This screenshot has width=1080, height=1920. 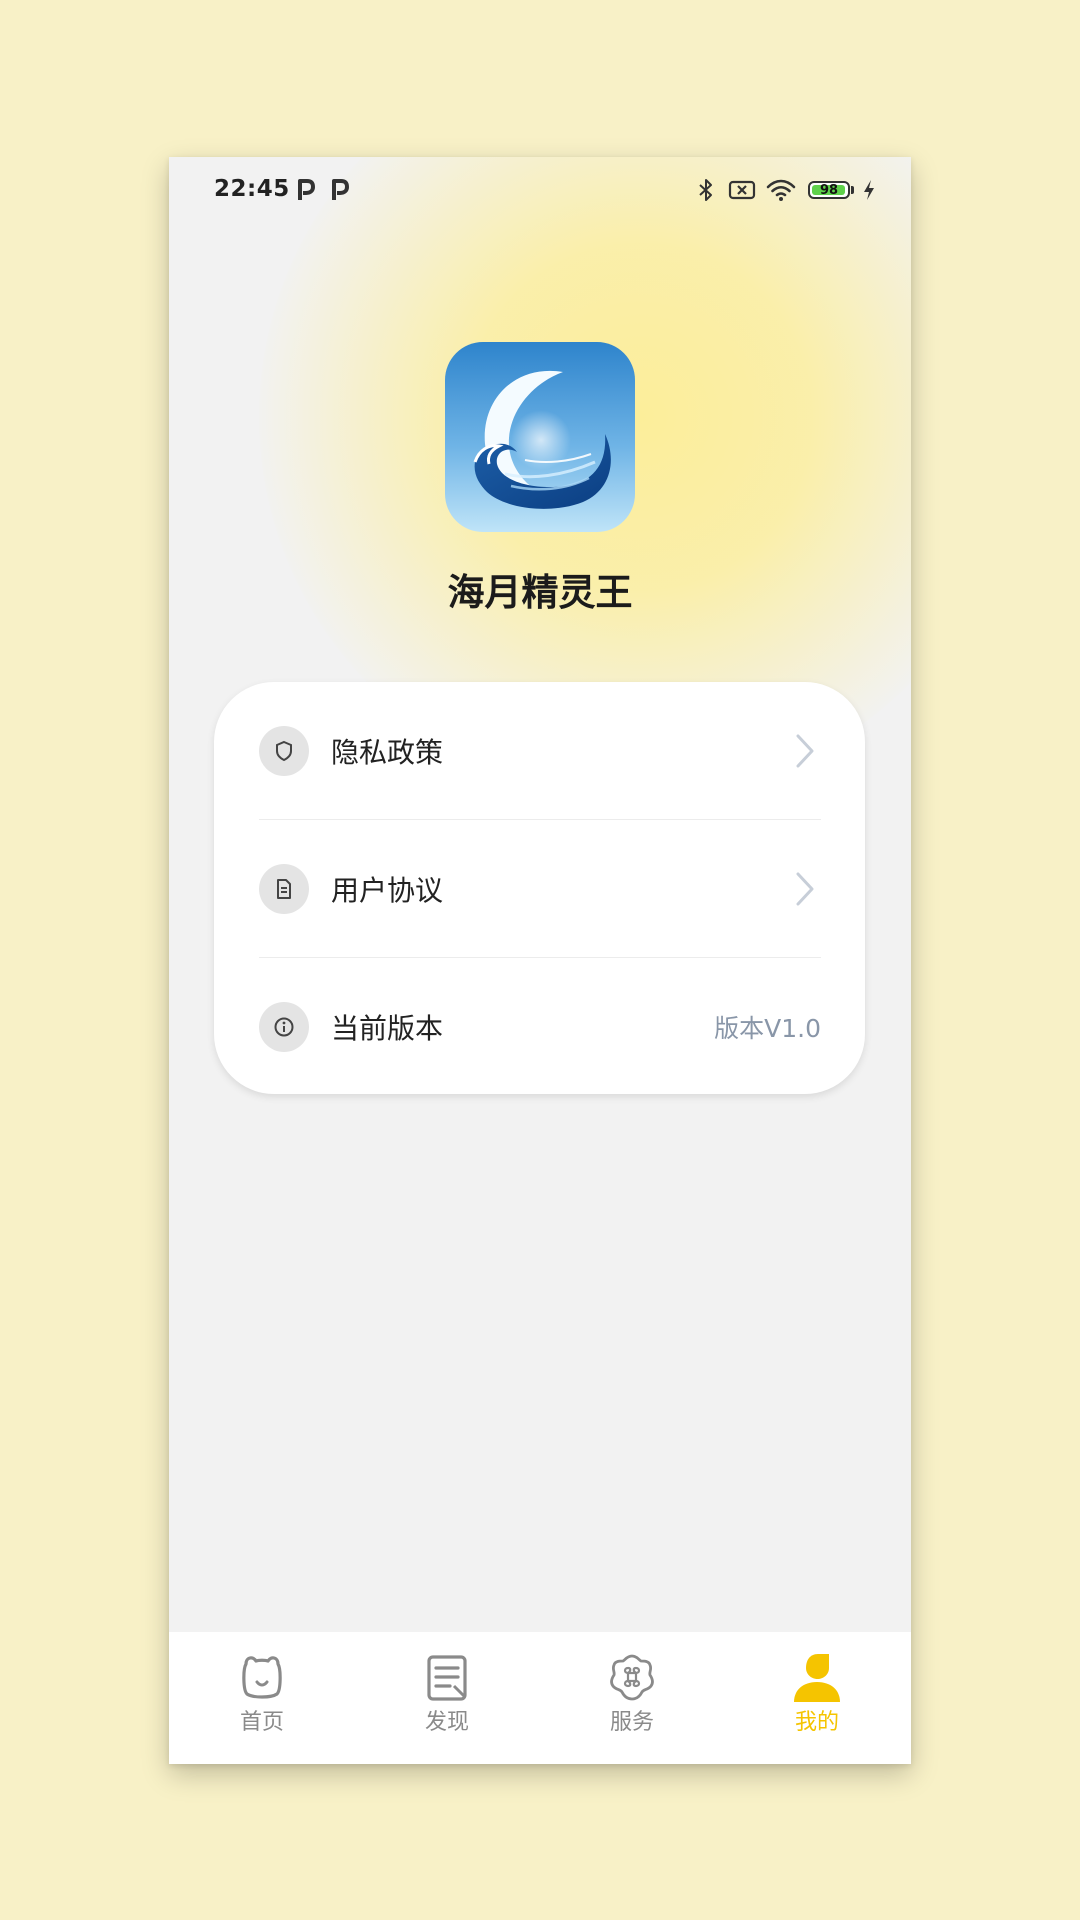 I want to click on status-icons: 98, so click(x=787, y=190).